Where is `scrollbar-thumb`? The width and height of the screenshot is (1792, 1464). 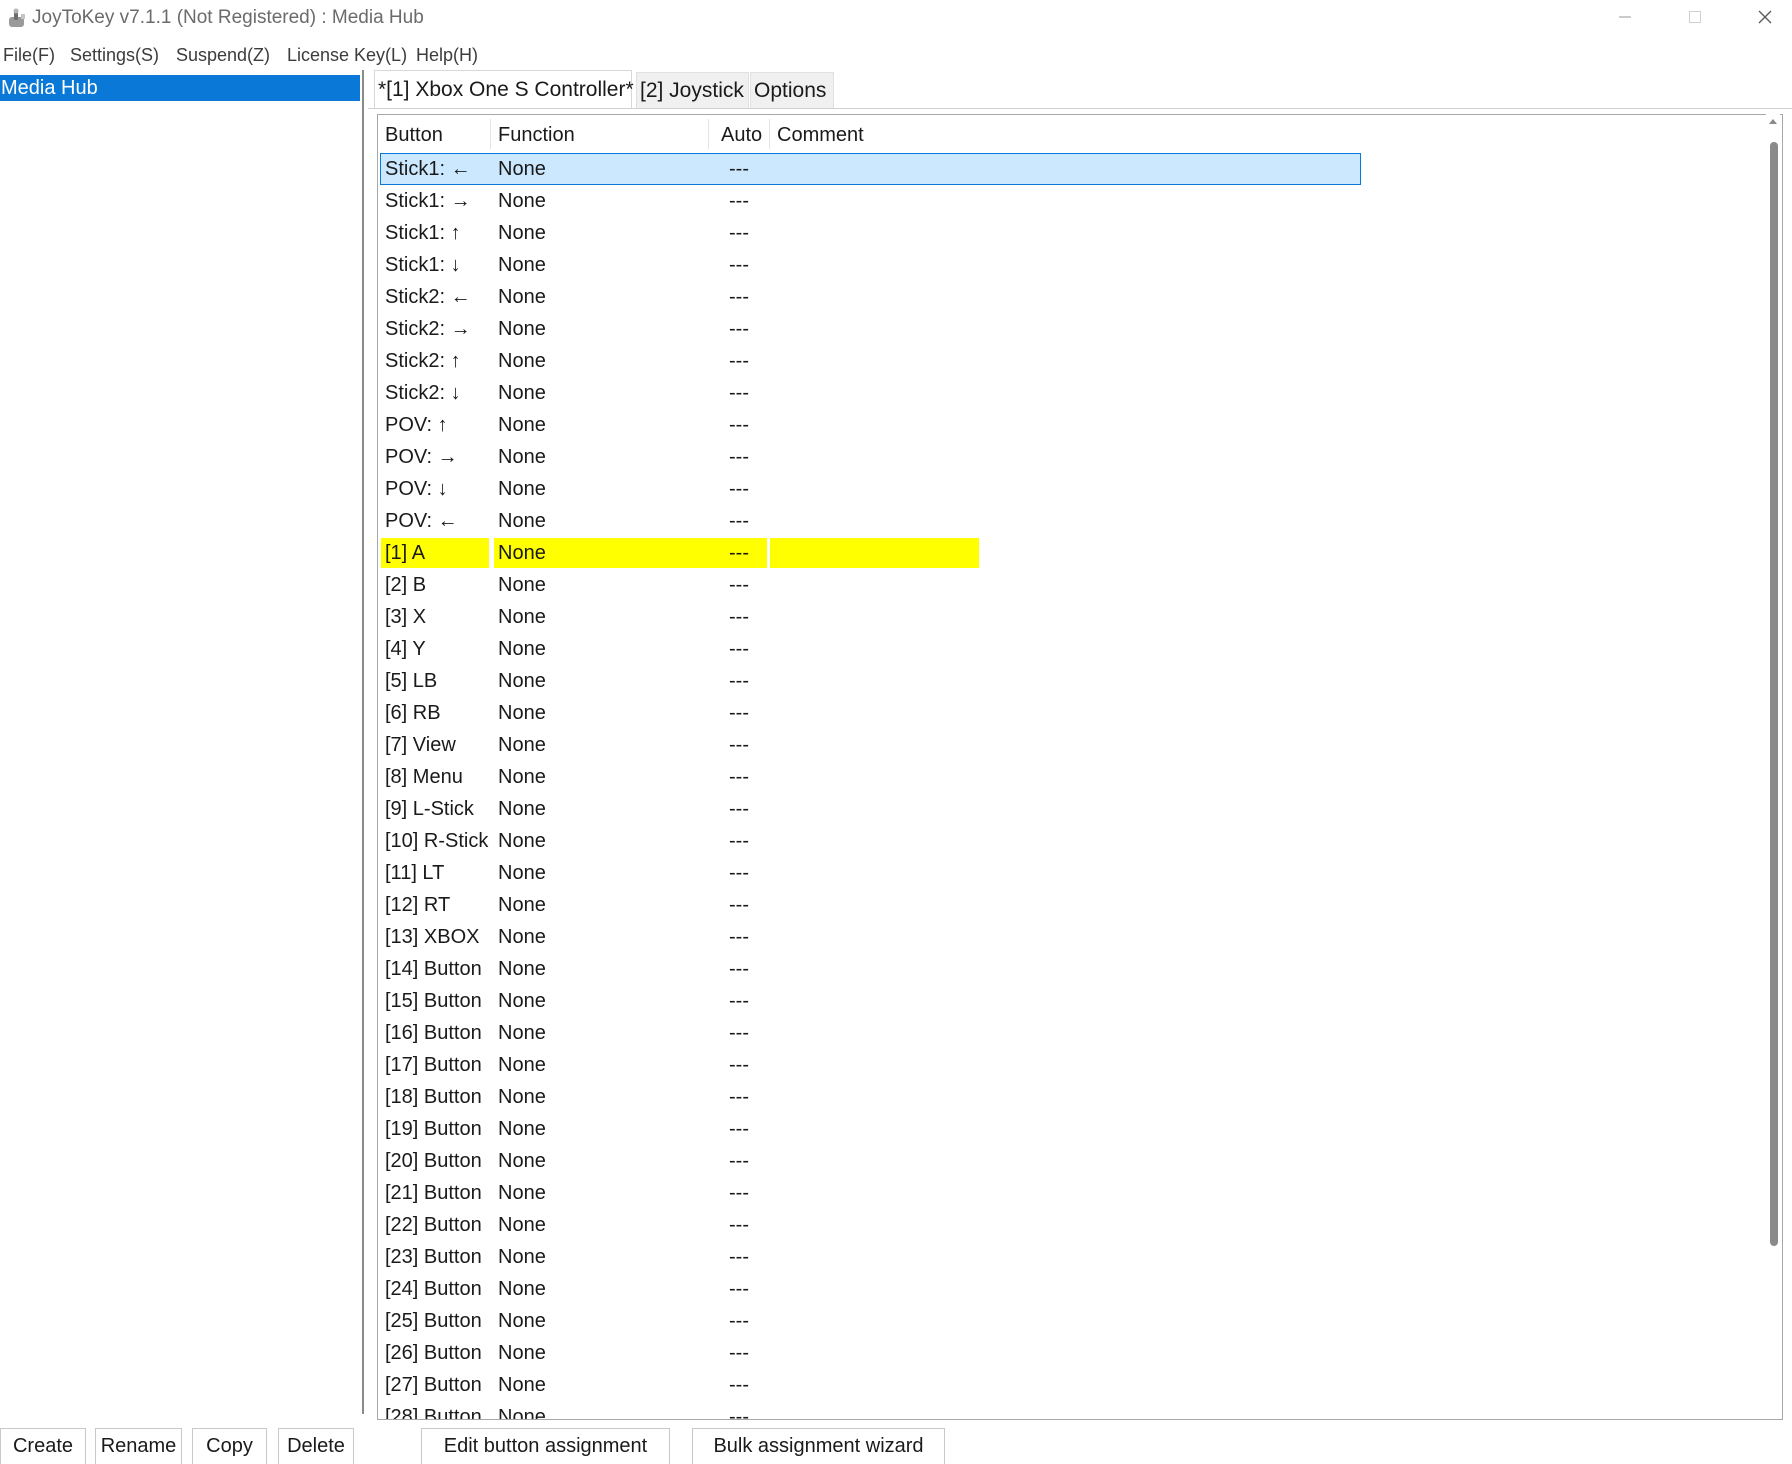
scrollbar-thumb is located at coordinates (1774, 694).